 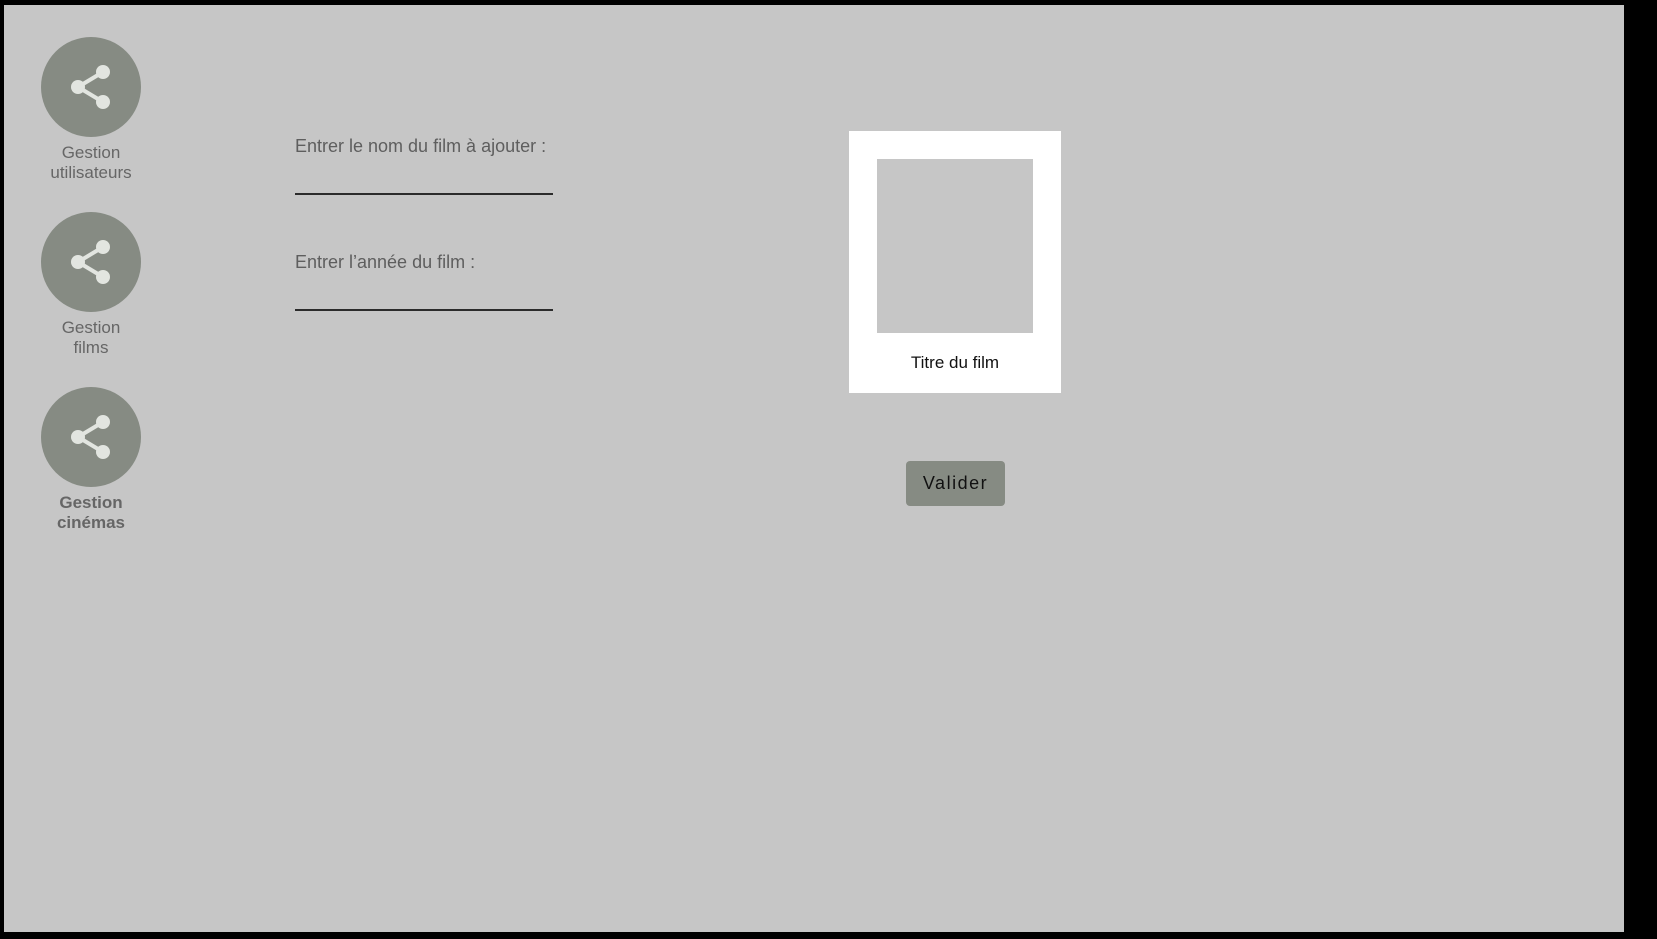 I want to click on film-name-field: Entrer le nom du film à ajouter :, so click(x=424, y=165).